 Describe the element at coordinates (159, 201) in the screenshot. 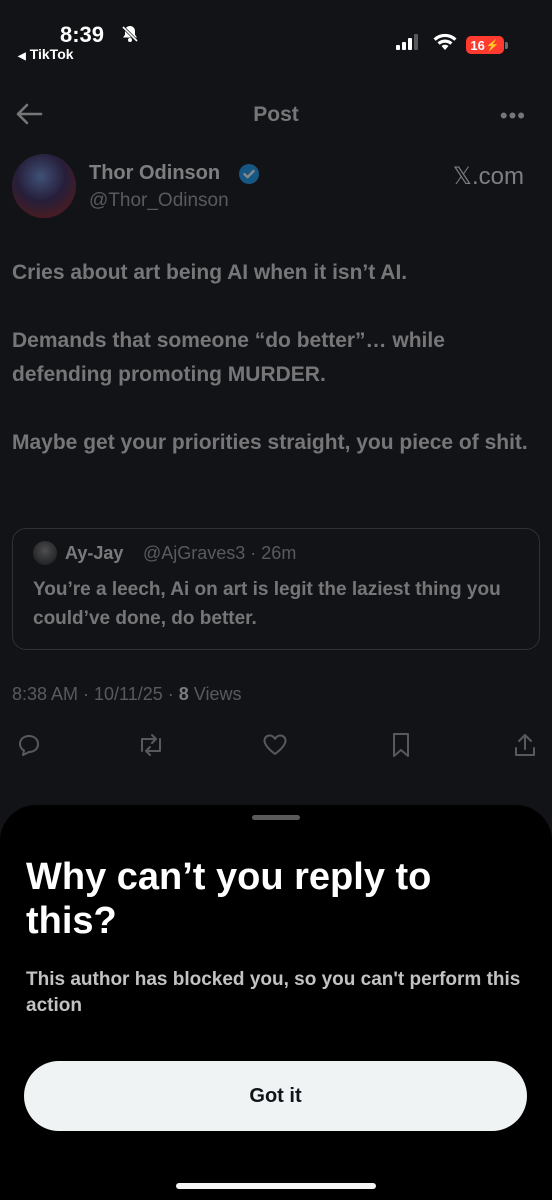

I see `author-handle: @Thor_Odinson` at that location.